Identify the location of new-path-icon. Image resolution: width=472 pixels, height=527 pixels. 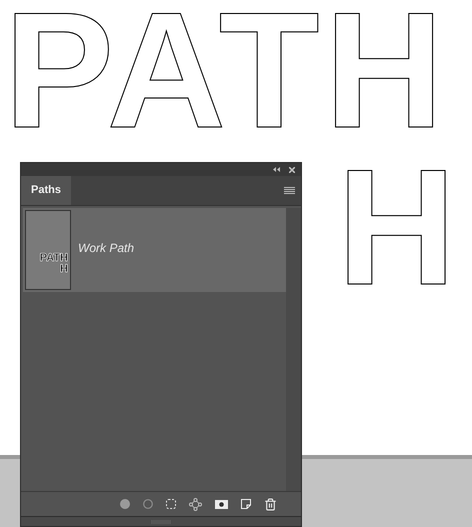
(246, 504).